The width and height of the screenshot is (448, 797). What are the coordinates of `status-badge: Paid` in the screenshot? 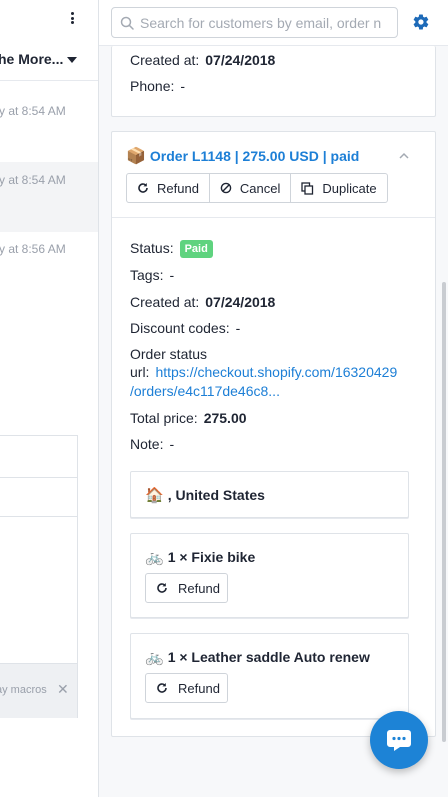 It's located at (196, 249).